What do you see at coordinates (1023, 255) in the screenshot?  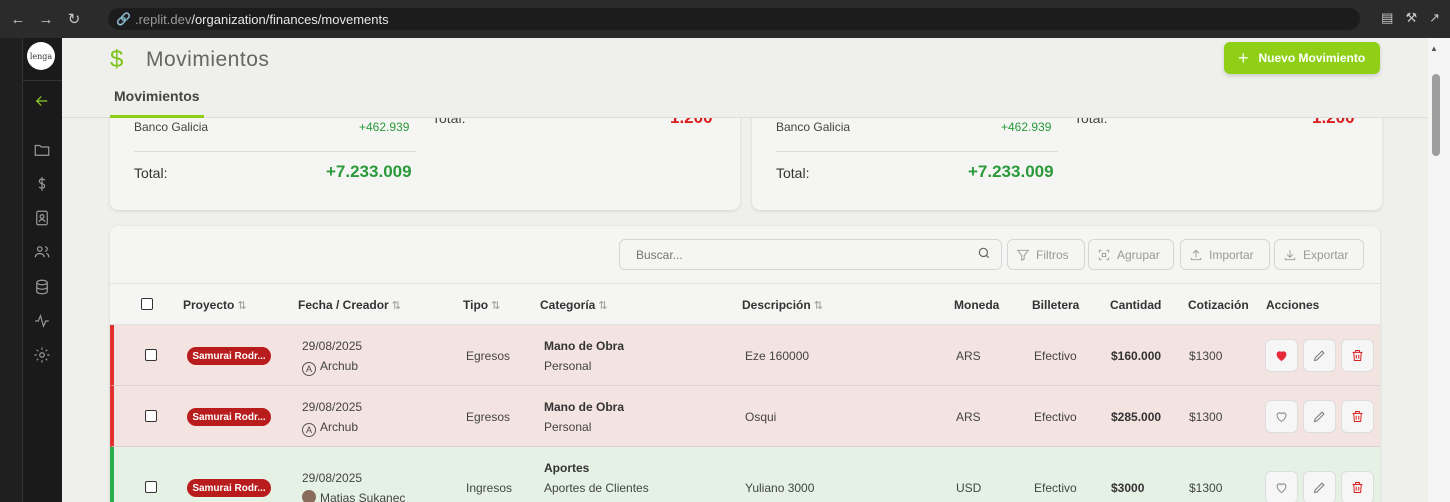 I see `filter-icon` at bounding box center [1023, 255].